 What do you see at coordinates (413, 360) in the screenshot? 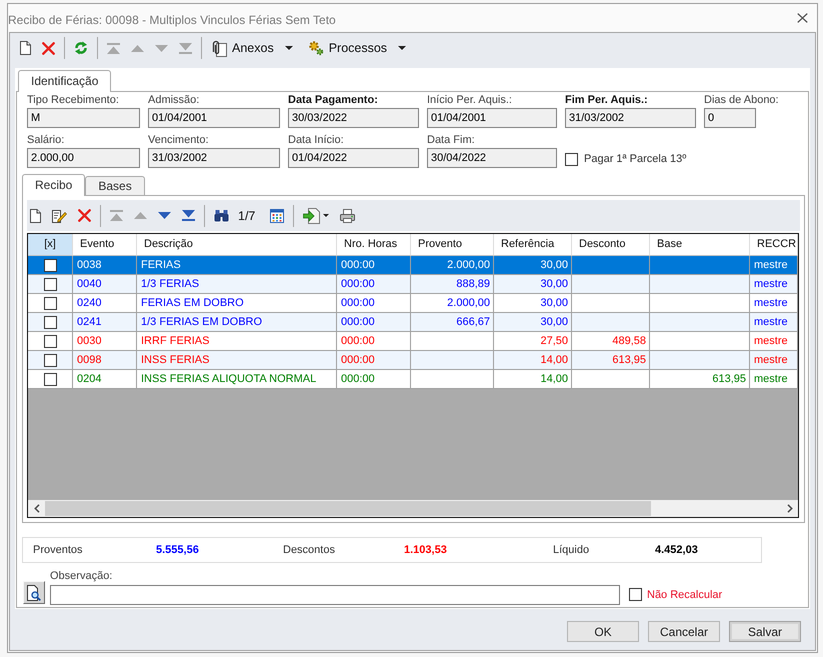
I see `table-row: 0098 INSS FERIAS 000:00 14,00 613,95 mestre` at bounding box center [413, 360].